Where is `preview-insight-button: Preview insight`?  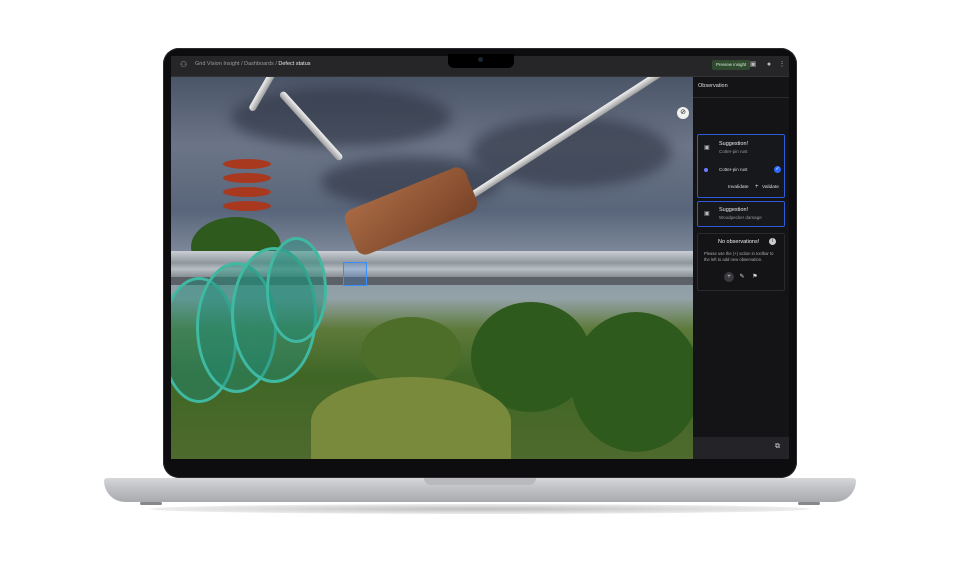
preview-insight-button: Preview insight is located at coordinates (731, 65).